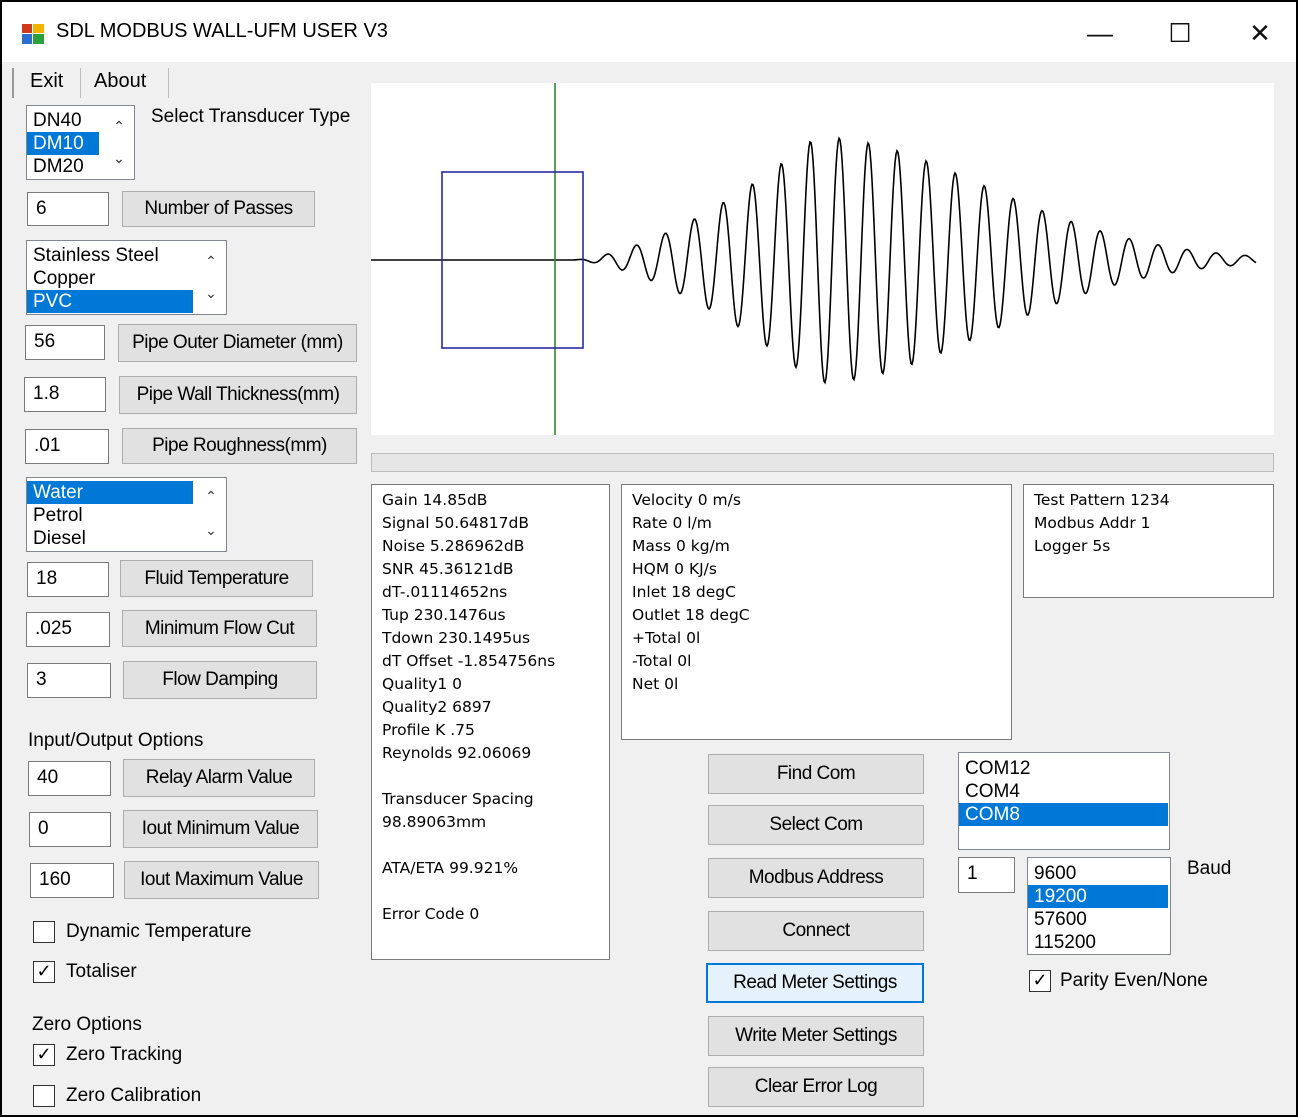 This screenshot has width=1298, height=1117. I want to click on iout-min-input: 0, so click(70, 829).